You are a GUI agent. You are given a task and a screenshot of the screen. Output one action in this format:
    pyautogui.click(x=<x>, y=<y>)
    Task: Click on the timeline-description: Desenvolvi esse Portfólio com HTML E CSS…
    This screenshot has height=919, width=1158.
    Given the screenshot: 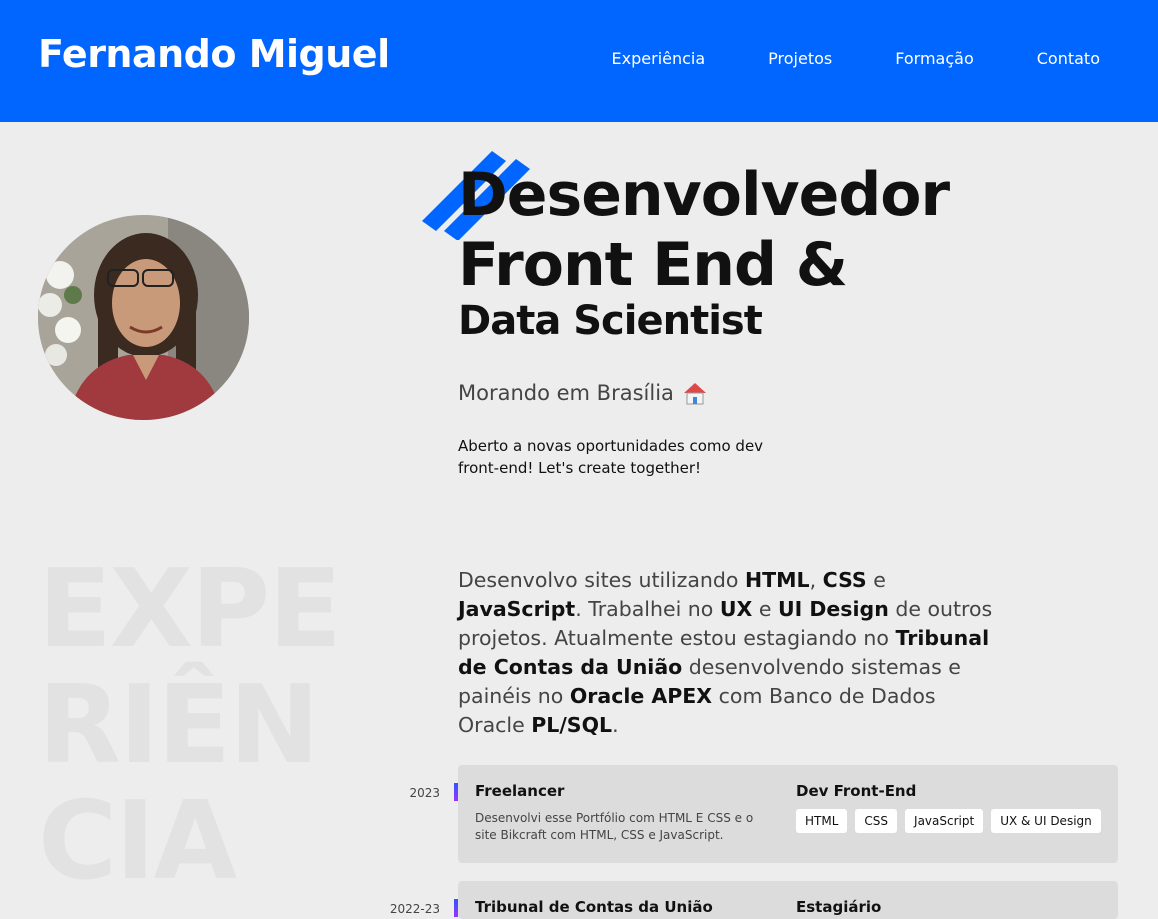 What is the action you would take?
    pyautogui.click(x=614, y=826)
    